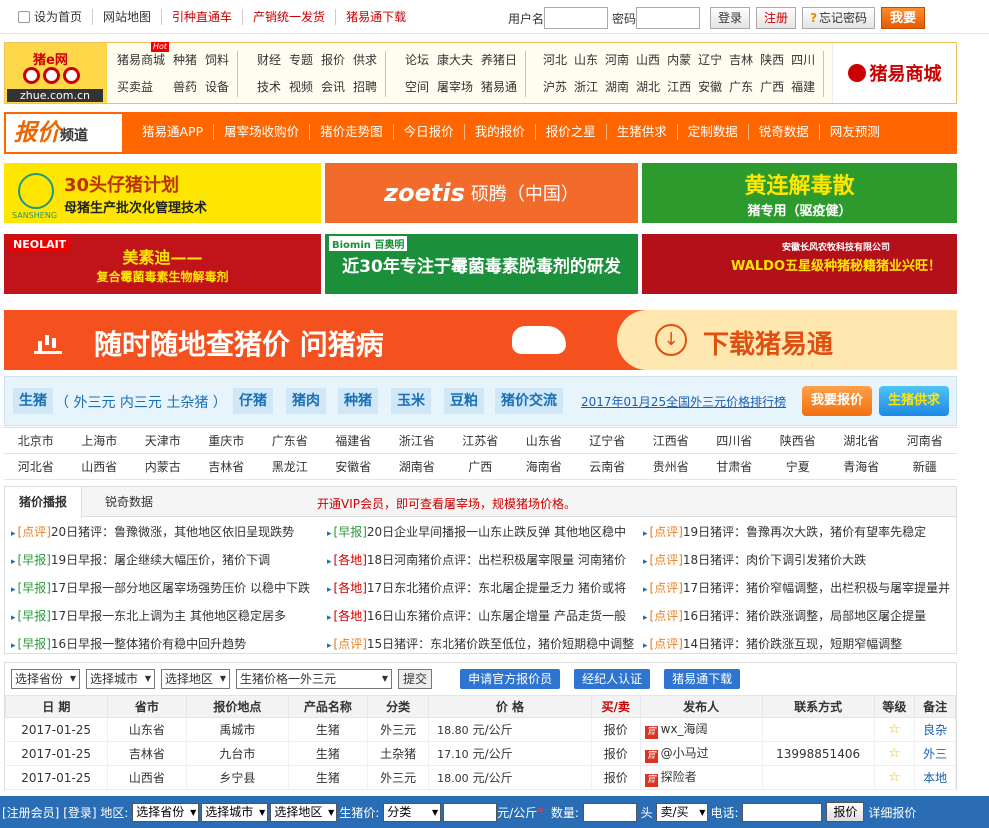  Describe the element at coordinates (529, 401) in the screenshot. I see `cat-price-chat: 猪价交流` at that location.